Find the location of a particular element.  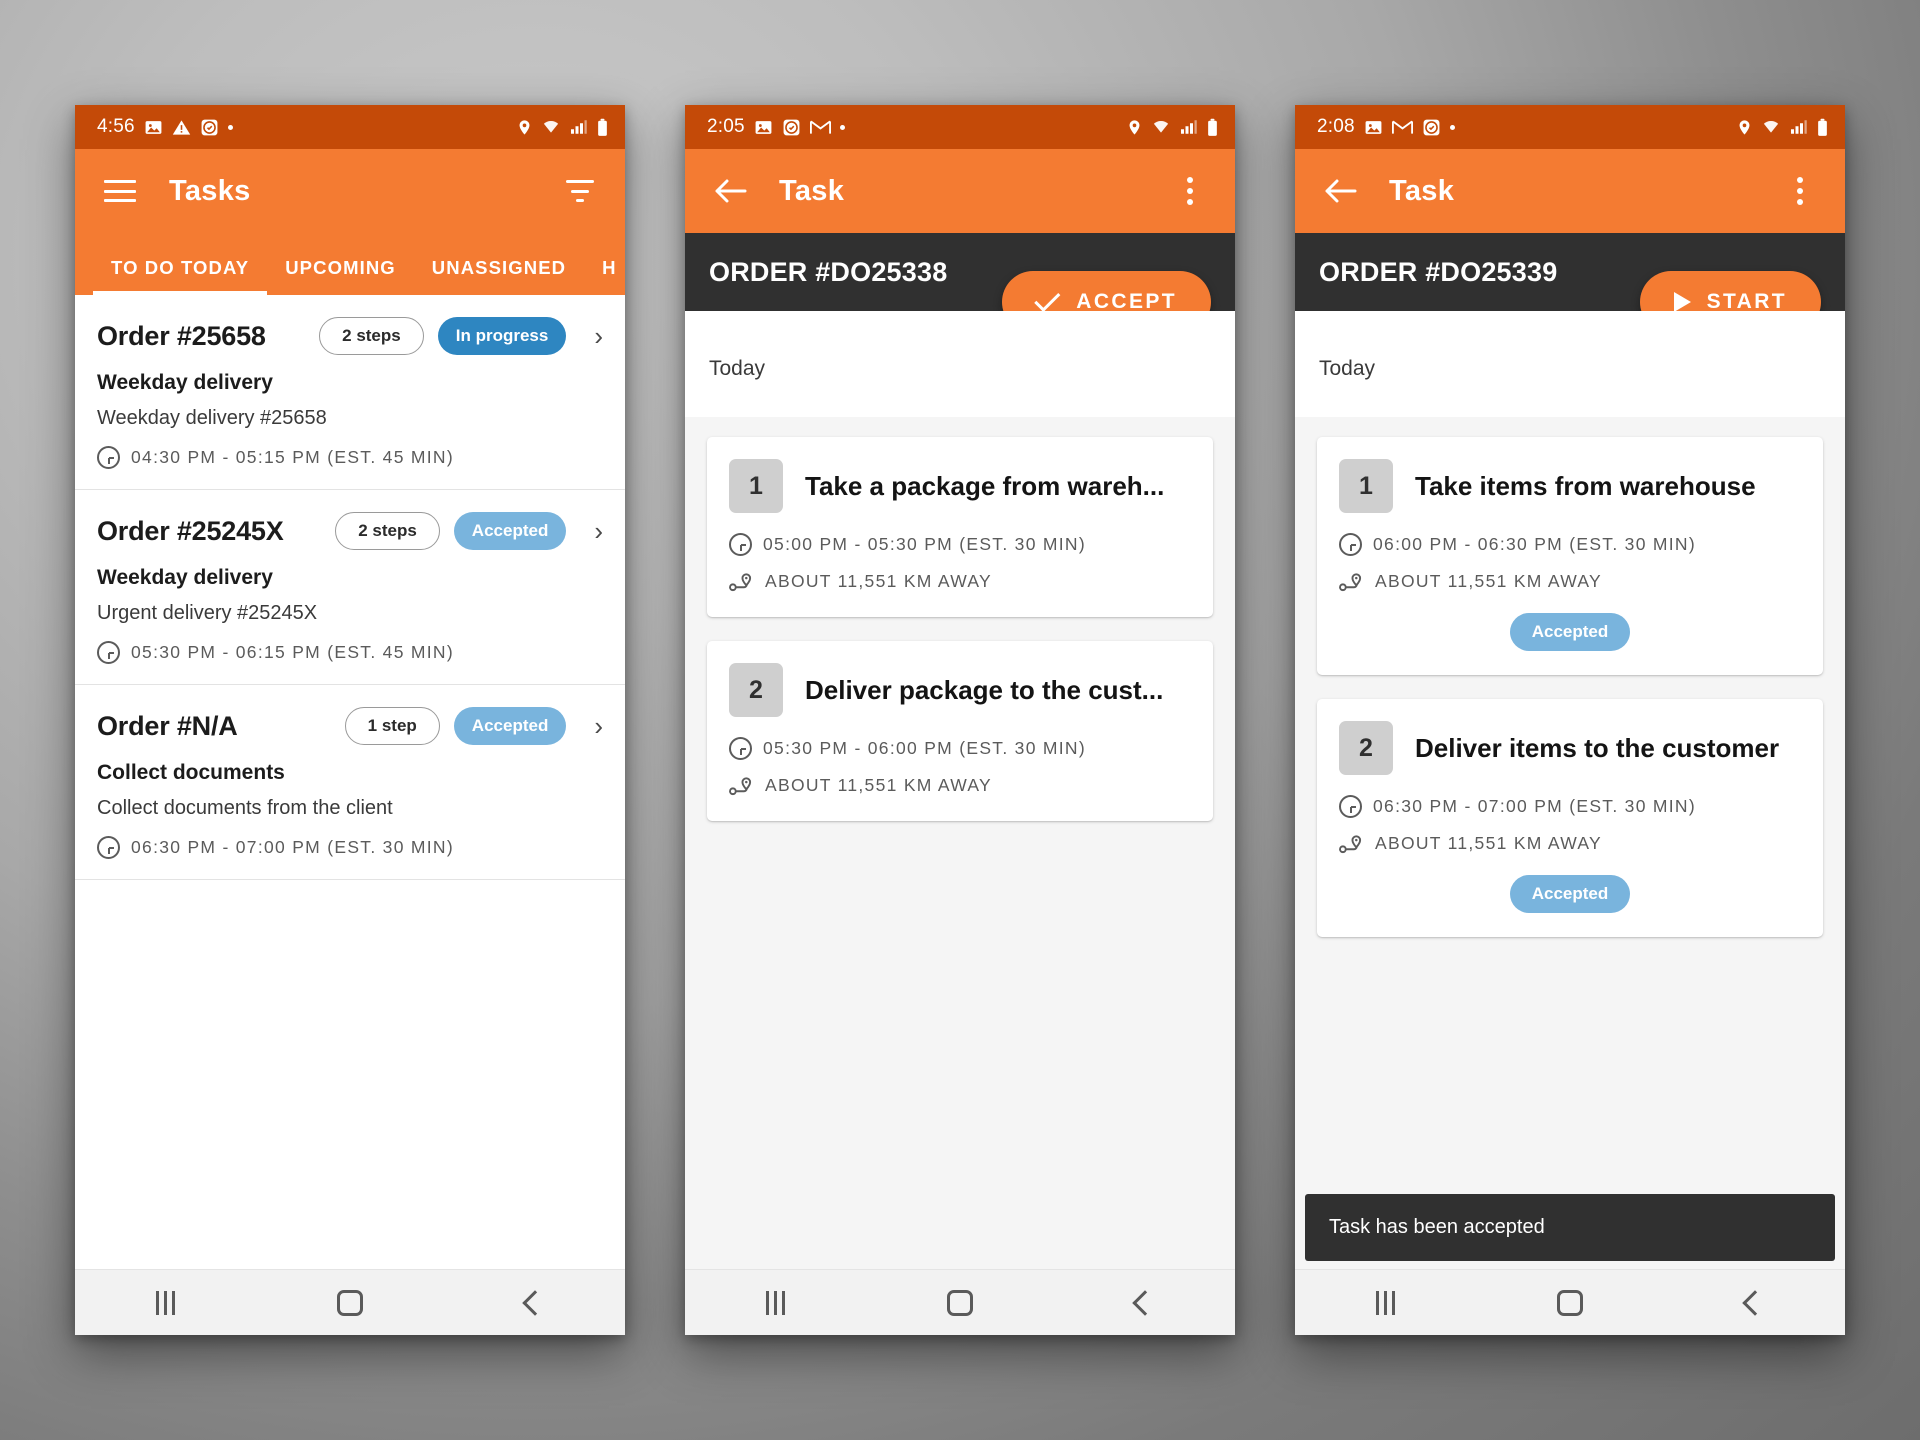

status-bar: 4:56 is located at coordinates (350, 127).